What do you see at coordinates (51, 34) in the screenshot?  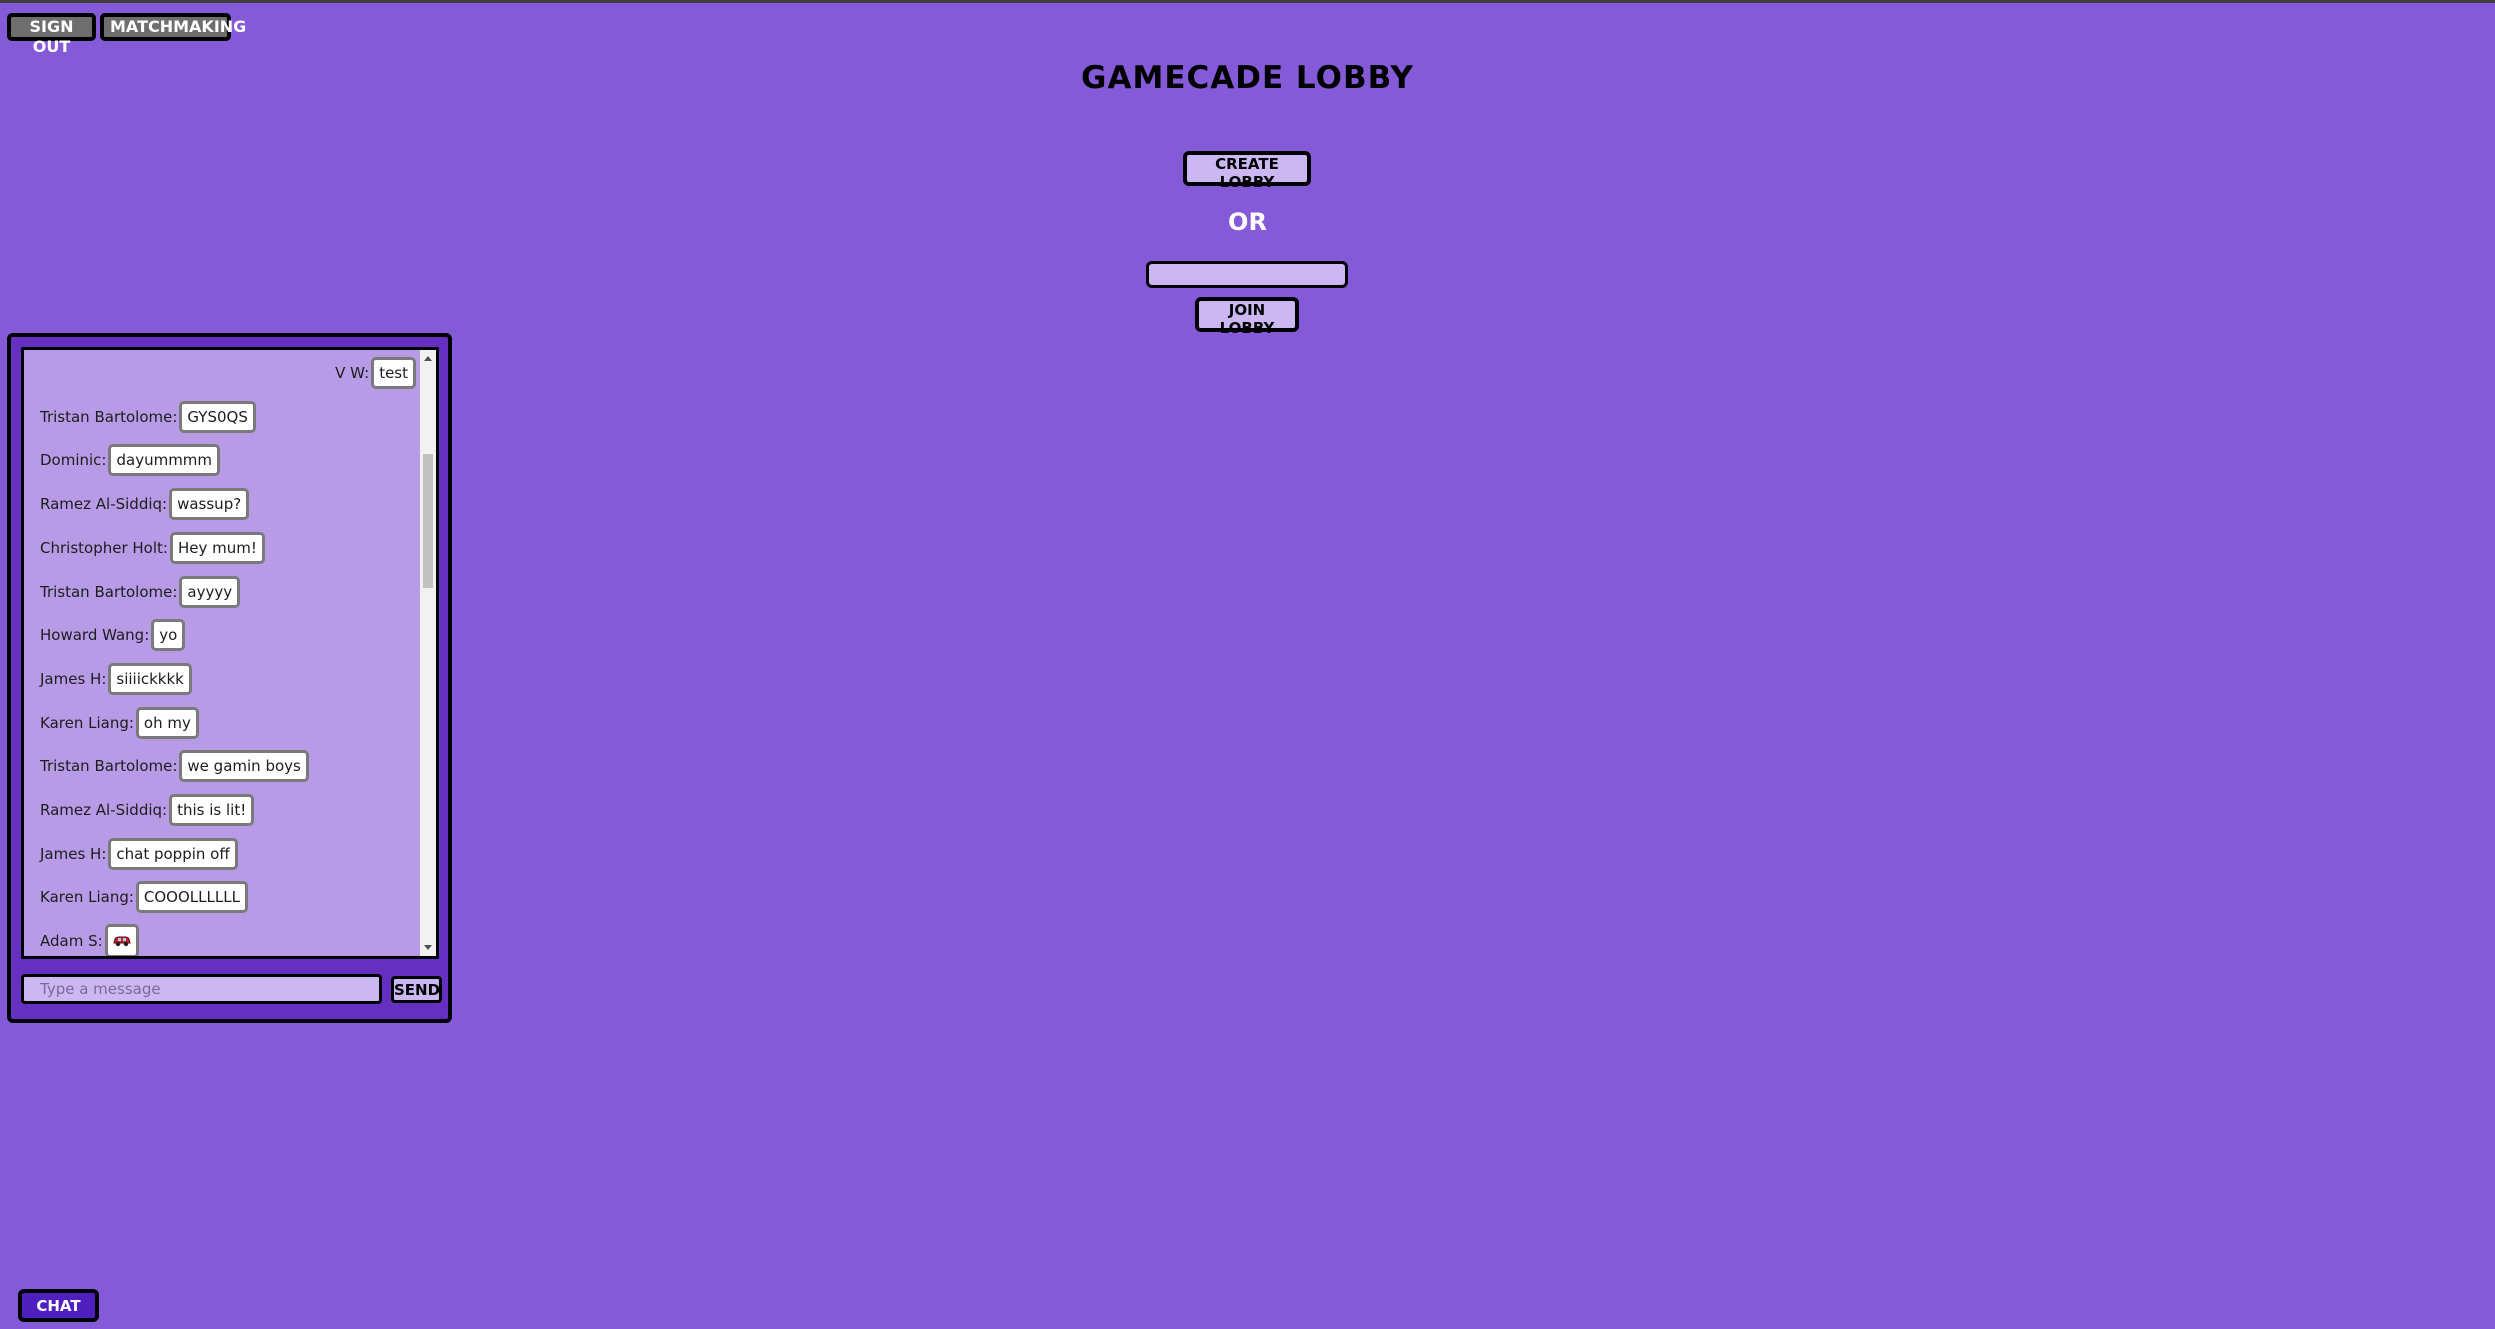 I see `sign-out-button: SIGN OUT` at bounding box center [51, 34].